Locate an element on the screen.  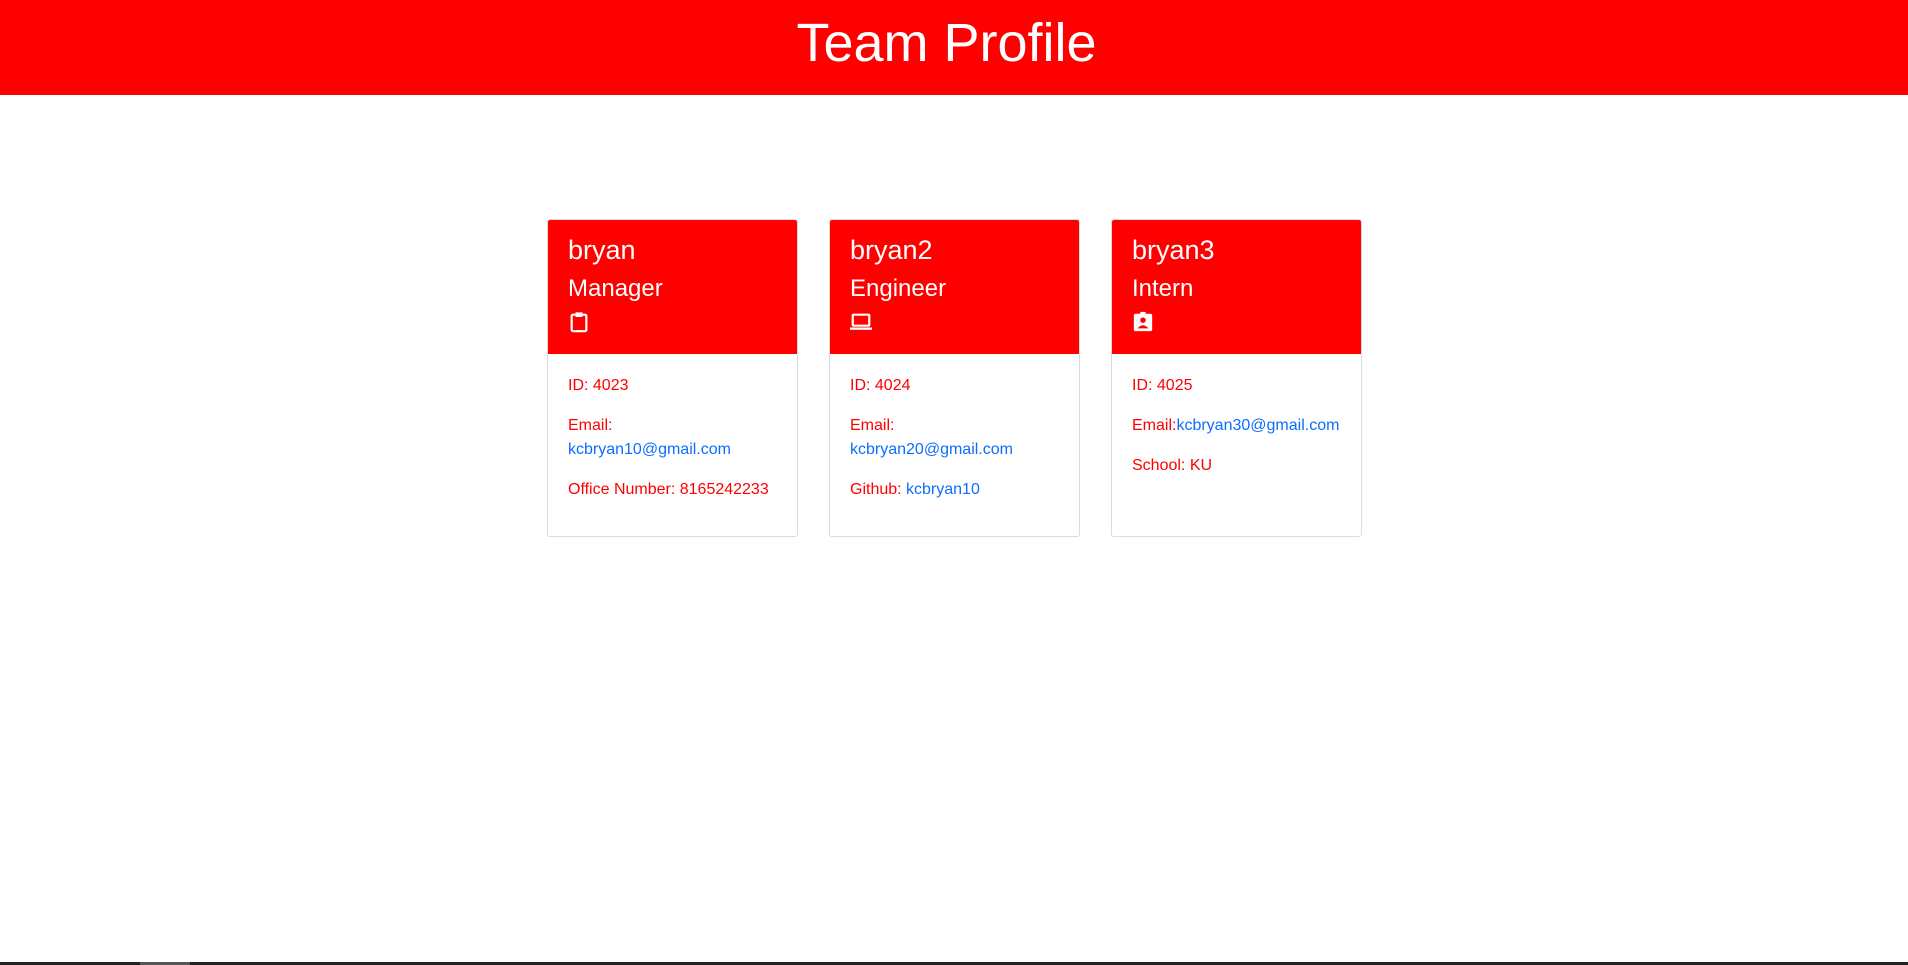
card-header: bryan3 Intern is located at coordinates (1236, 287).